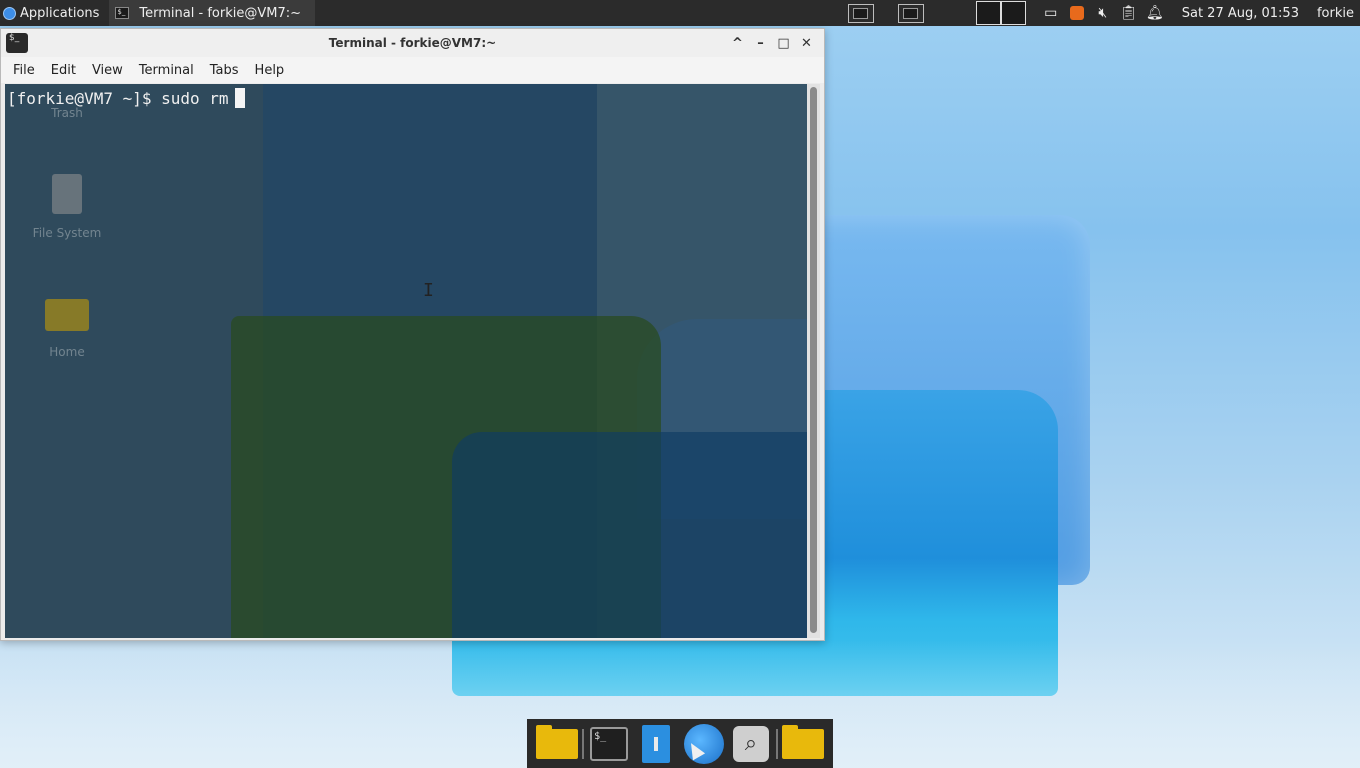  What do you see at coordinates (67, 194) in the screenshot?
I see `drive-icon` at bounding box center [67, 194].